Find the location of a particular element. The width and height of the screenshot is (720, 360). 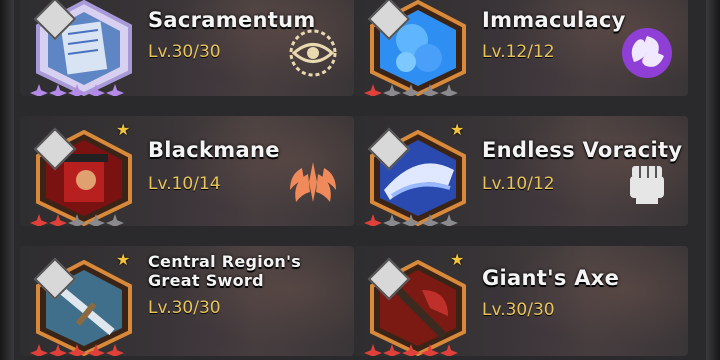

item-level: Lv.12/12 is located at coordinates (518, 52).